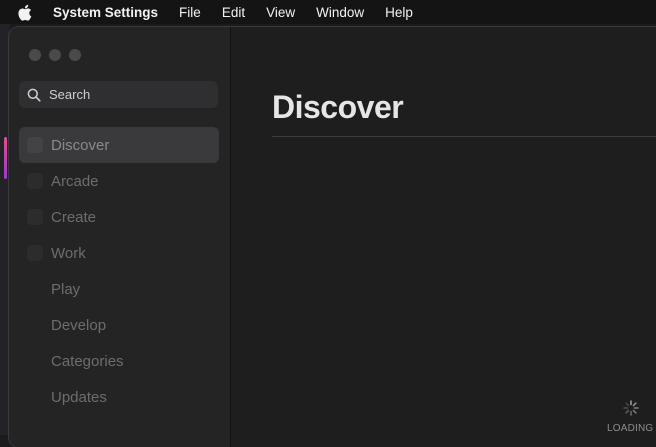 The width and height of the screenshot is (656, 447). What do you see at coordinates (35, 325) in the screenshot?
I see `develop-icon` at bounding box center [35, 325].